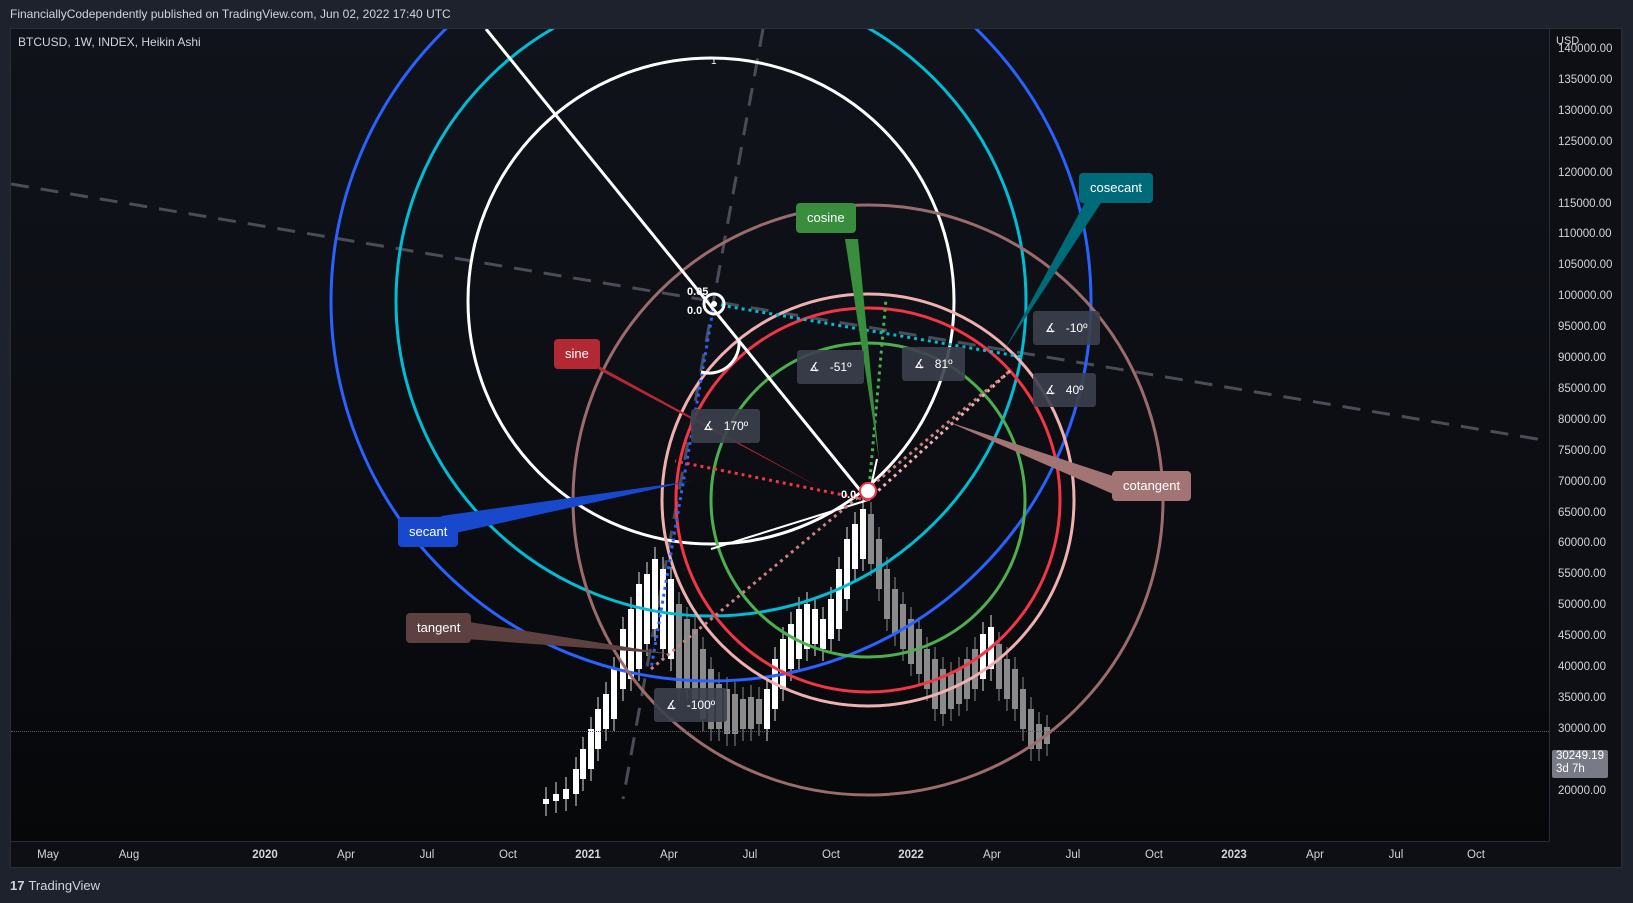 The height and width of the screenshot is (903, 1633). What do you see at coordinates (1582, 636) in the screenshot?
I see `price-tick: 45000.00` at bounding box center [1582, 636].